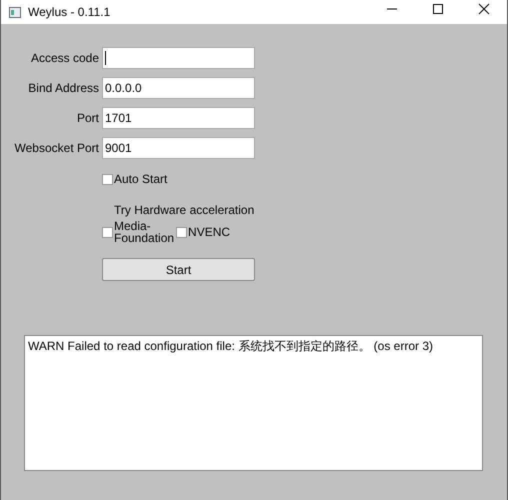 The height and width of the screenshot is (500, 508). What do you see at coordinates (64, 58) in the screenshot?
I see `field-label: Access code` at bounding box center [64, 58].